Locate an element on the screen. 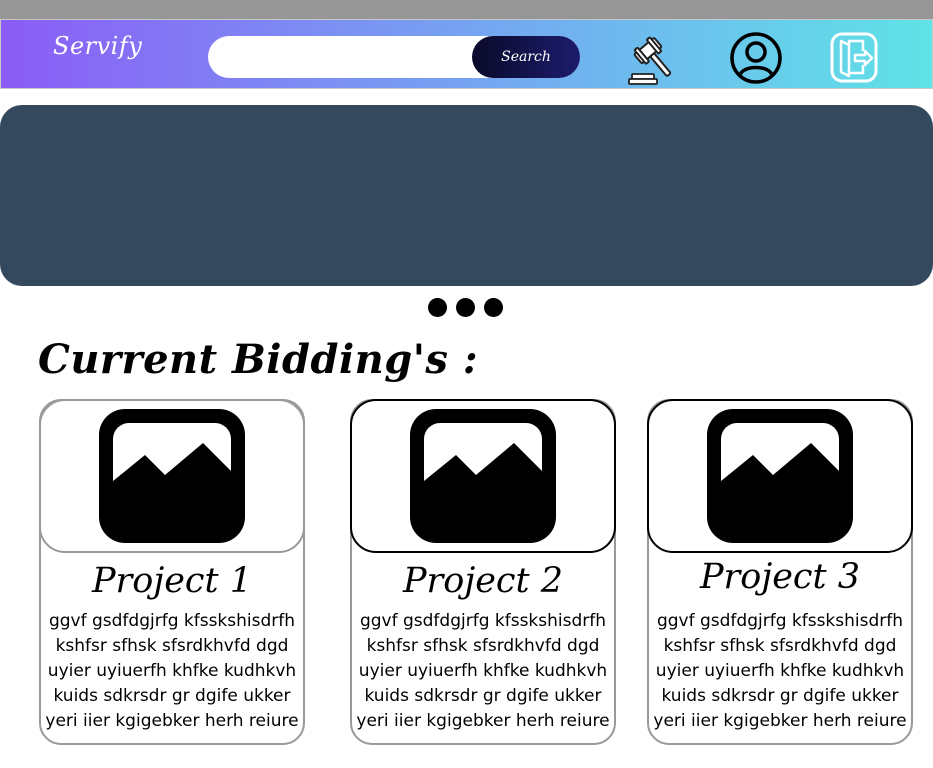 The image size is (933, 768). app-logo: Servify is located at coordinates (97, 46).